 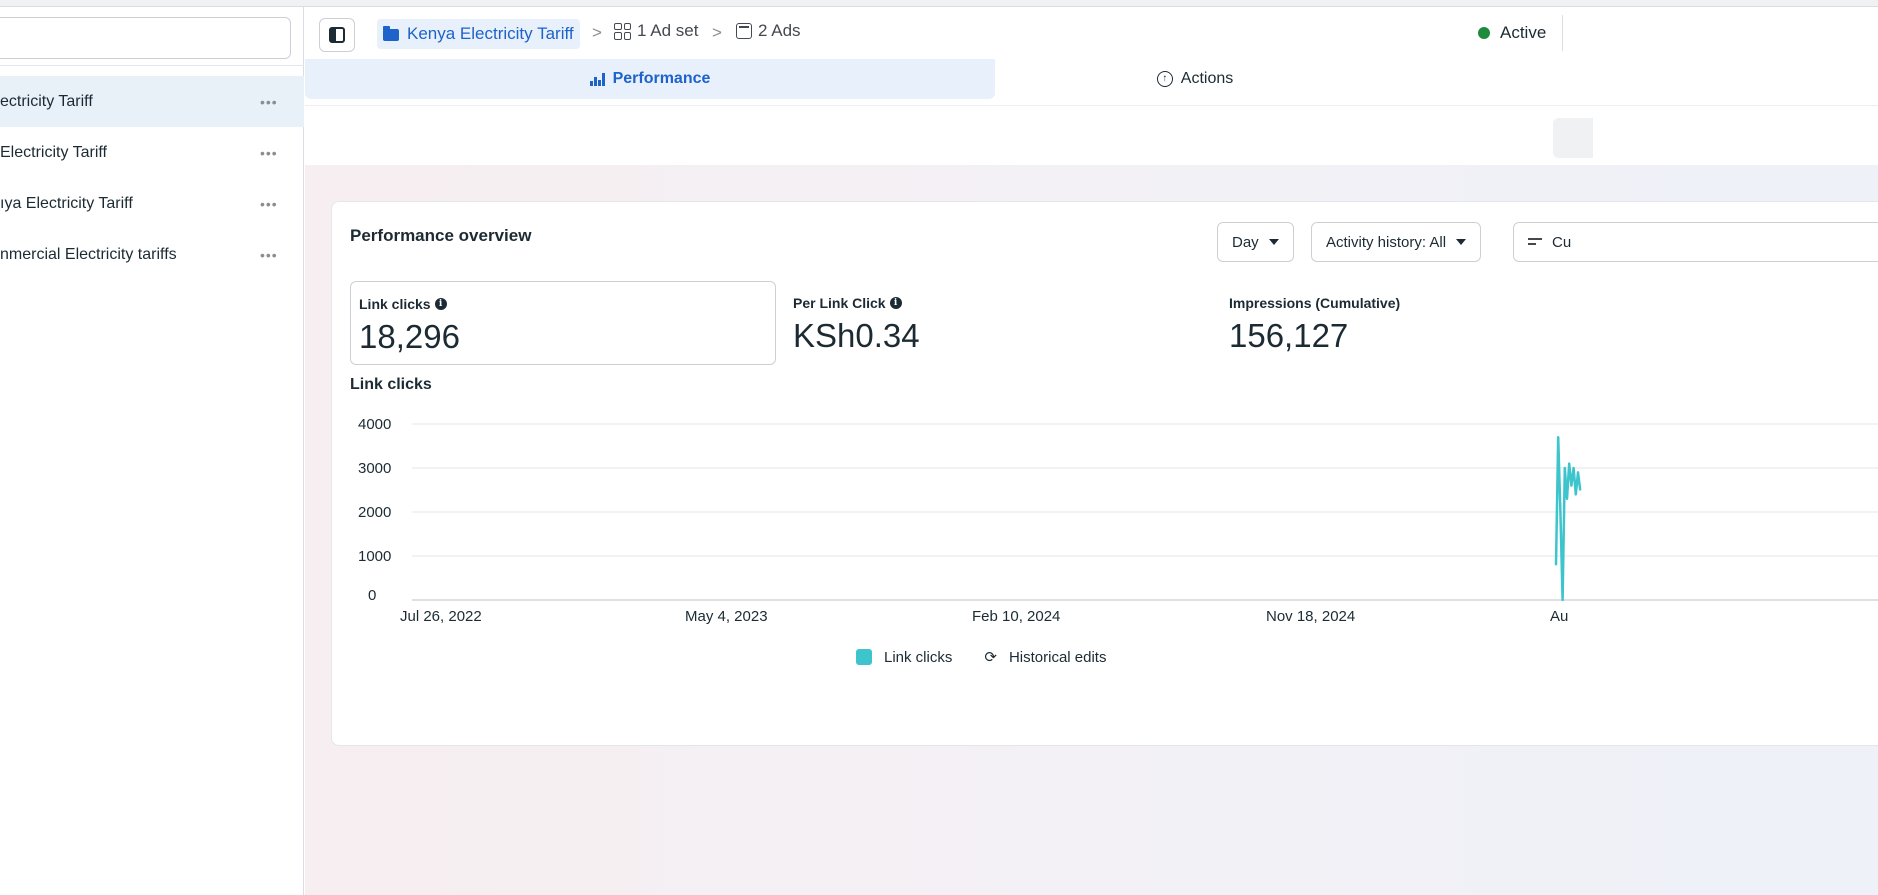 What do you see at coordinates (1164, 79) in the screenshot?
I see `arrow-up-circle-icon: ↑` at bounding box center [1164, 79].